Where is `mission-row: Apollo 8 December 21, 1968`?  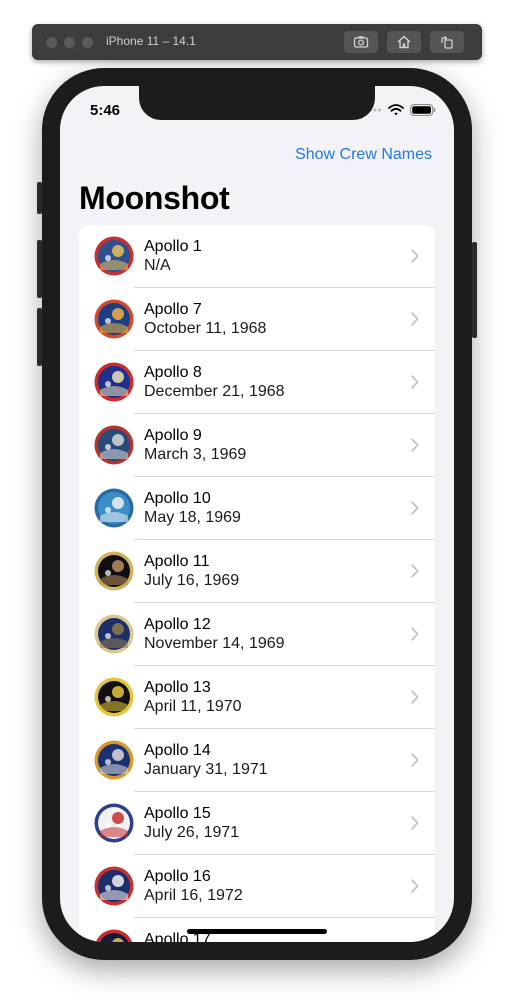 mission-row: Apollo 8 December 21, 1968 is located at coordinates (257, 382).